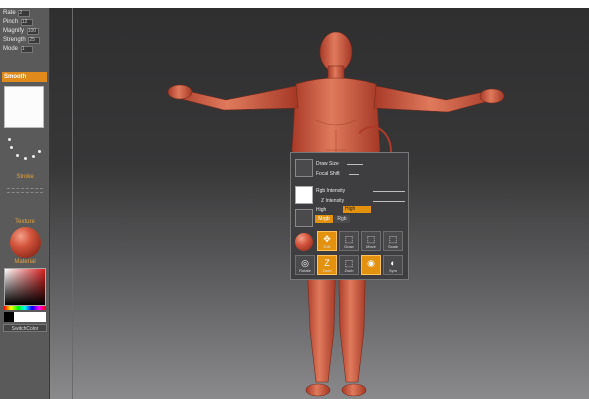 Image resolution: width=589 pixels, height=399 pixels. Describe the element at coordinates (328, 174) in the screenshot. I see `focal-shift-label: Focal Shift` at that location.